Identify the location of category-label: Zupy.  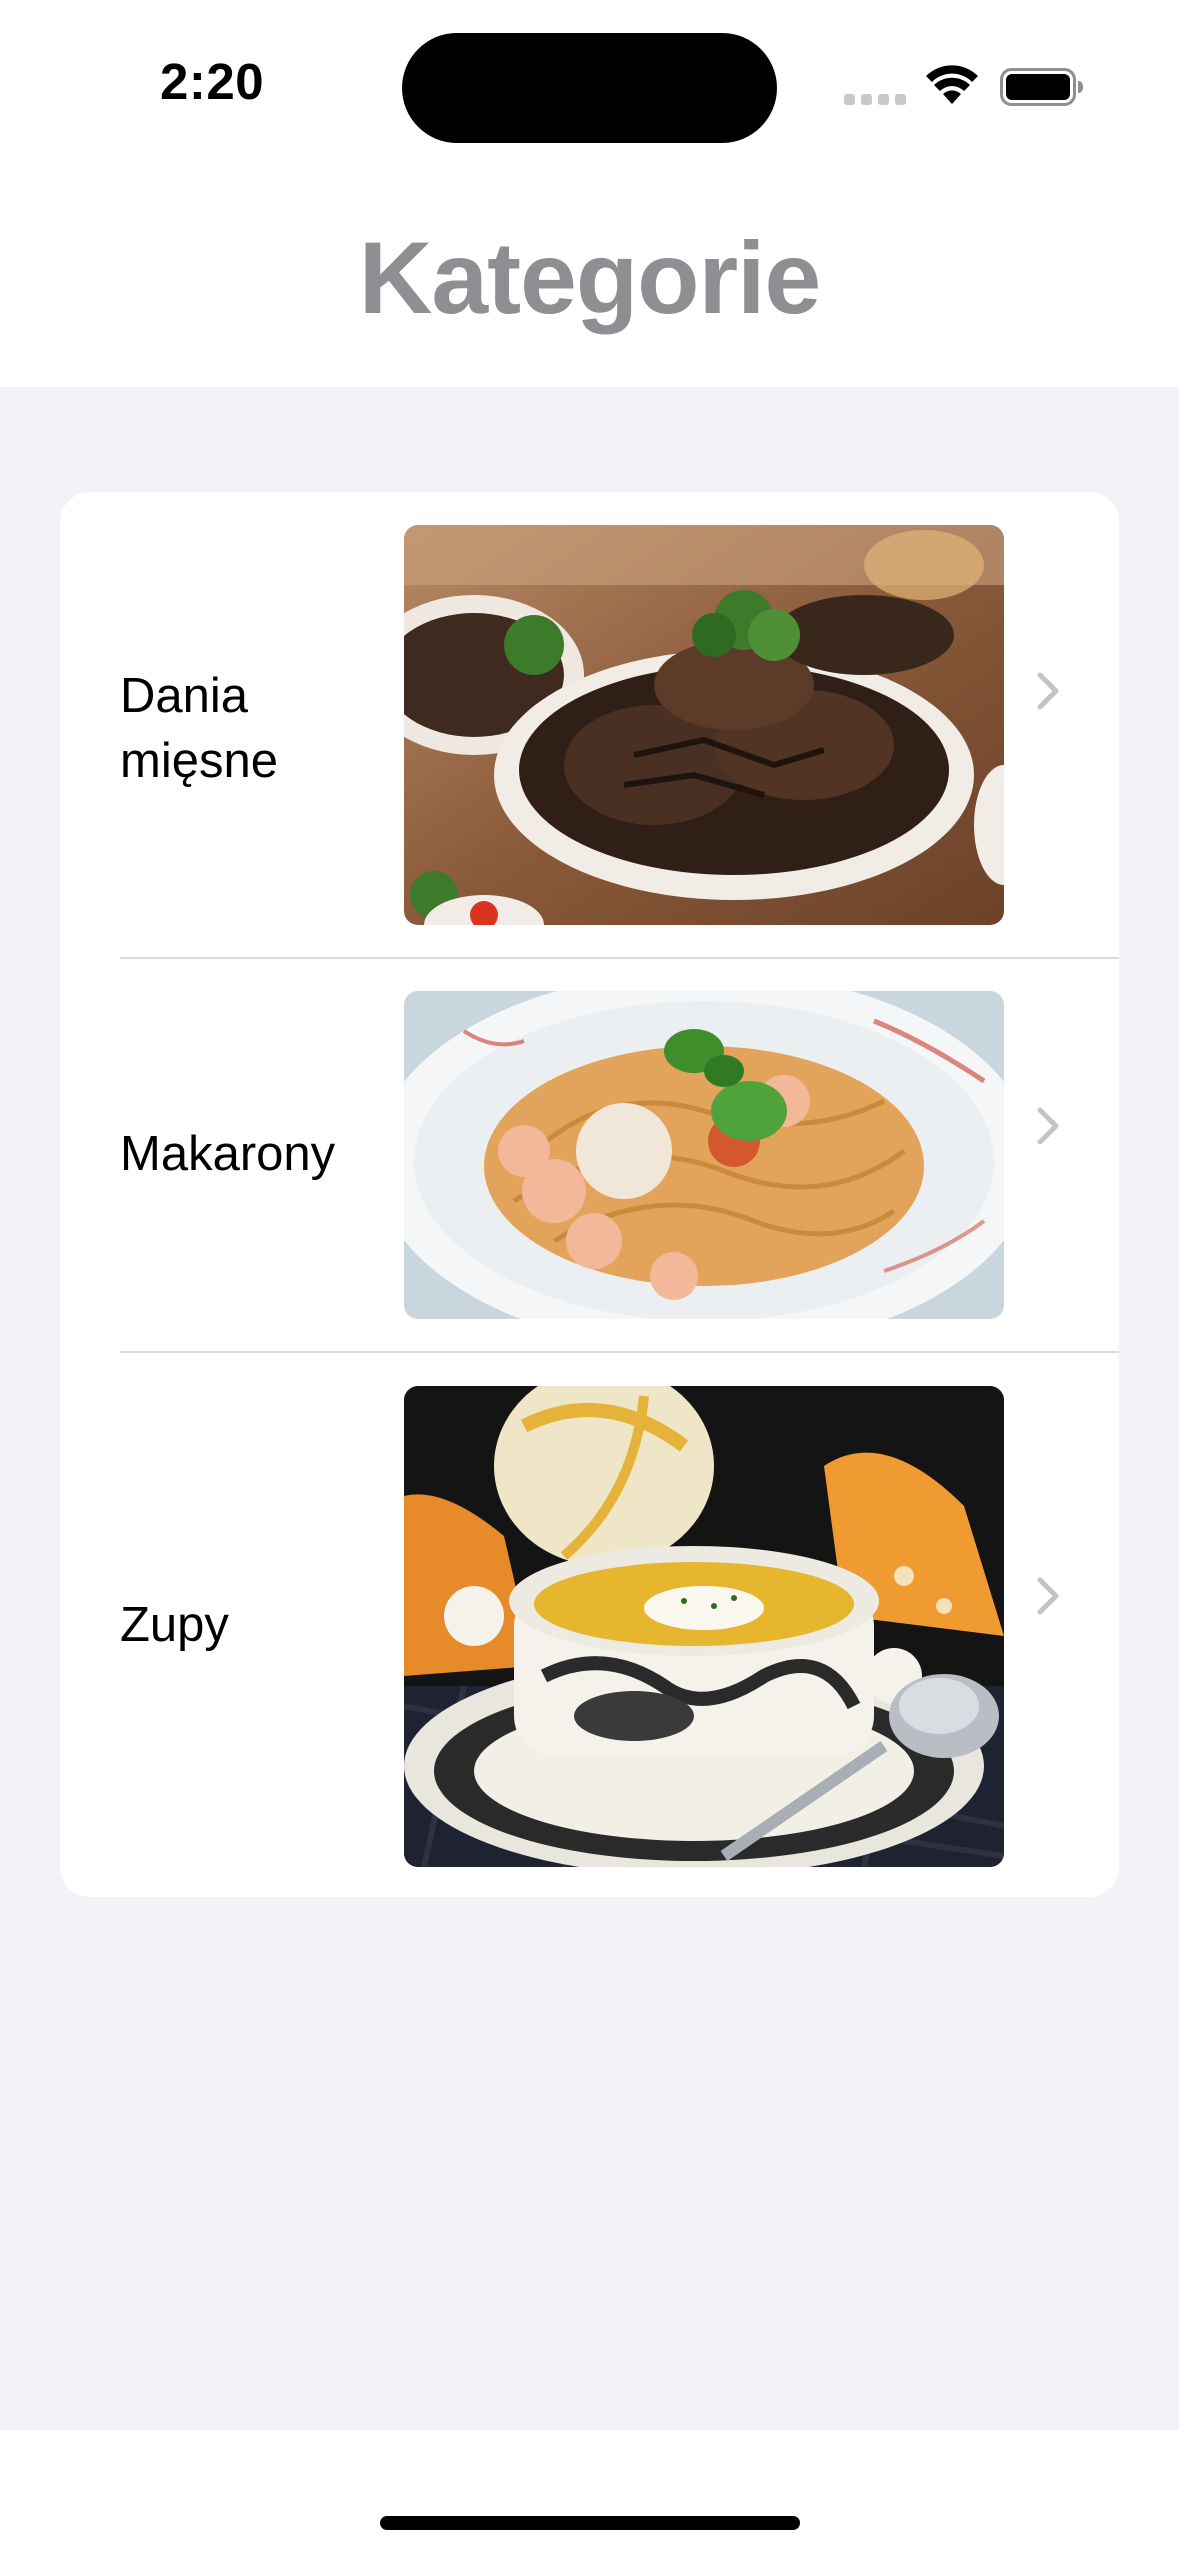
(174, 1625).